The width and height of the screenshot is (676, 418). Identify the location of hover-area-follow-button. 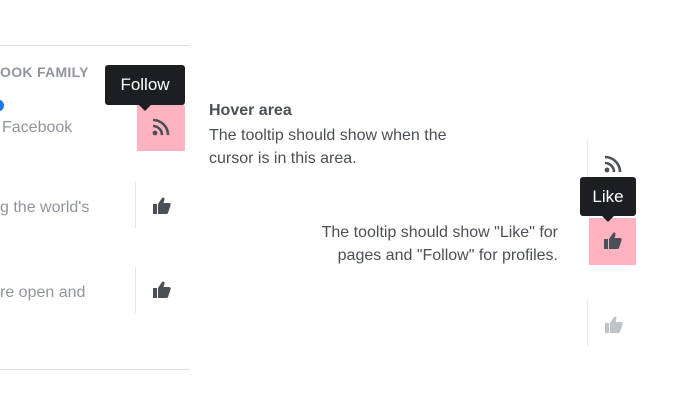
(161, 128).